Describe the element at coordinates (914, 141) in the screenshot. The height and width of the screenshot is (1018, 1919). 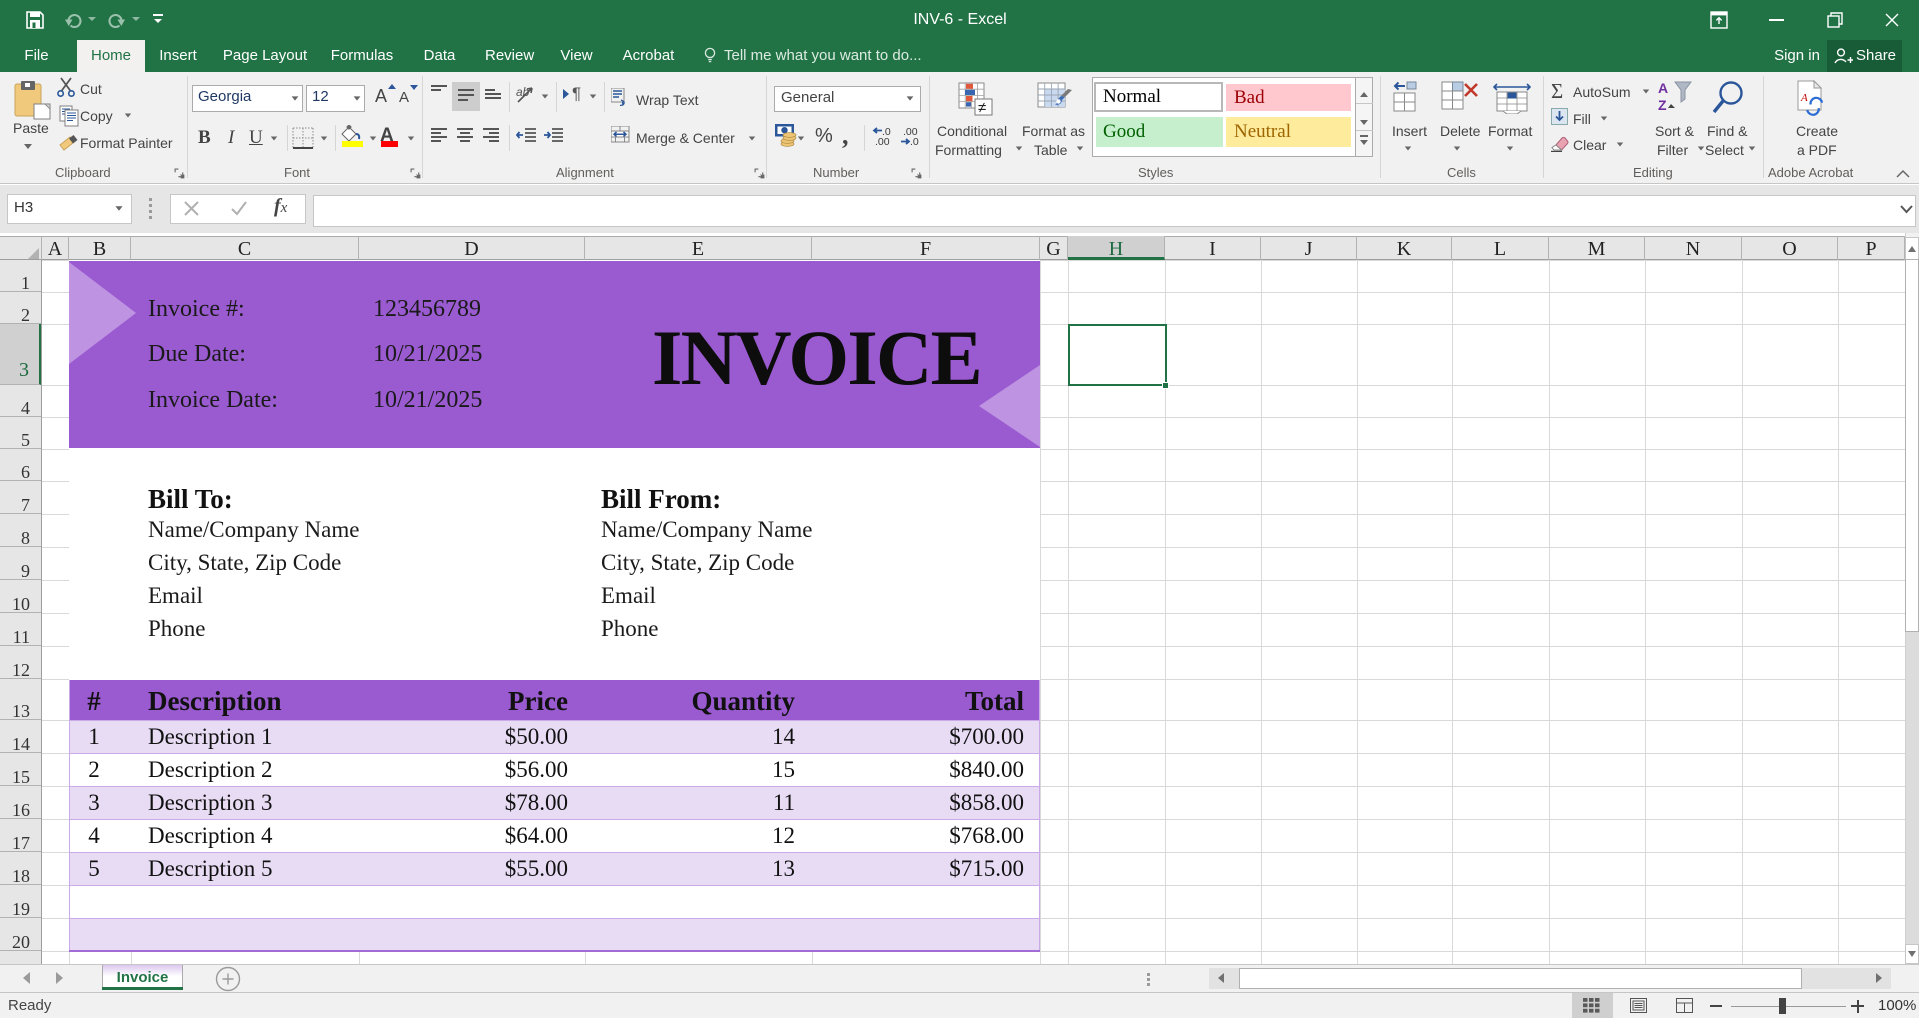
I see `svg-text: .0` at that location.